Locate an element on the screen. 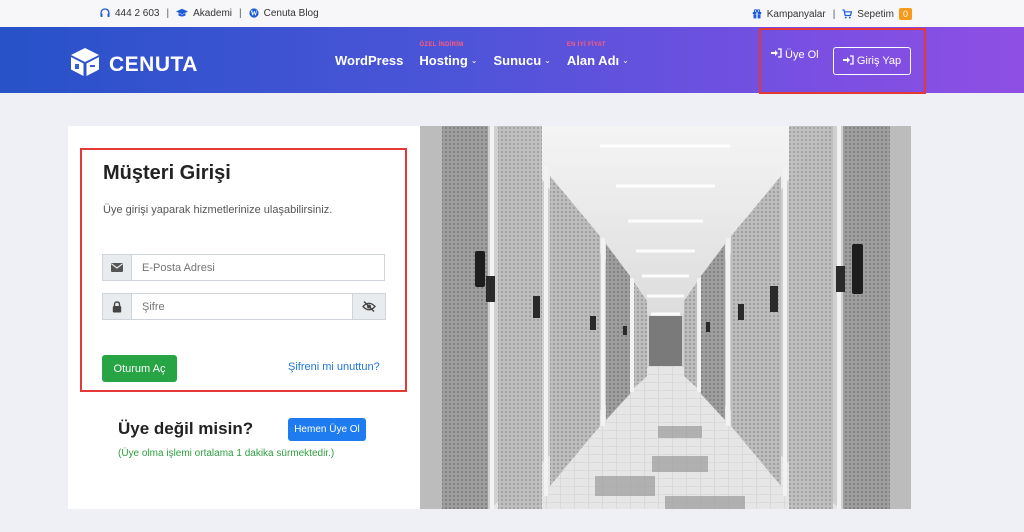  nav-item-wordpress: WordPress is located at coordinates (369, 60).